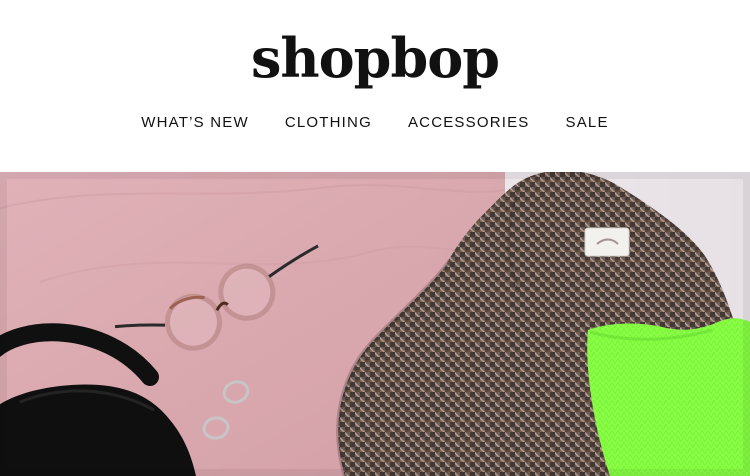  What do you see at coordinates (668, 397) in the screenshot?
I see `neon-green-knit-top-icon` at bounding box center [668, 397].